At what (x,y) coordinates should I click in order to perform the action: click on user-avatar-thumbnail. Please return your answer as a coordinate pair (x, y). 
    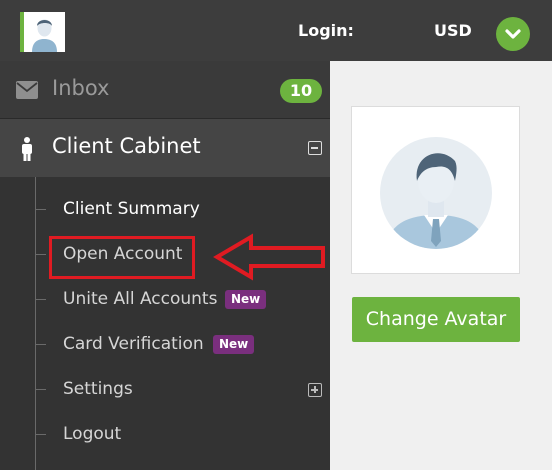
    Looking at the image, I should click on (42, 32).